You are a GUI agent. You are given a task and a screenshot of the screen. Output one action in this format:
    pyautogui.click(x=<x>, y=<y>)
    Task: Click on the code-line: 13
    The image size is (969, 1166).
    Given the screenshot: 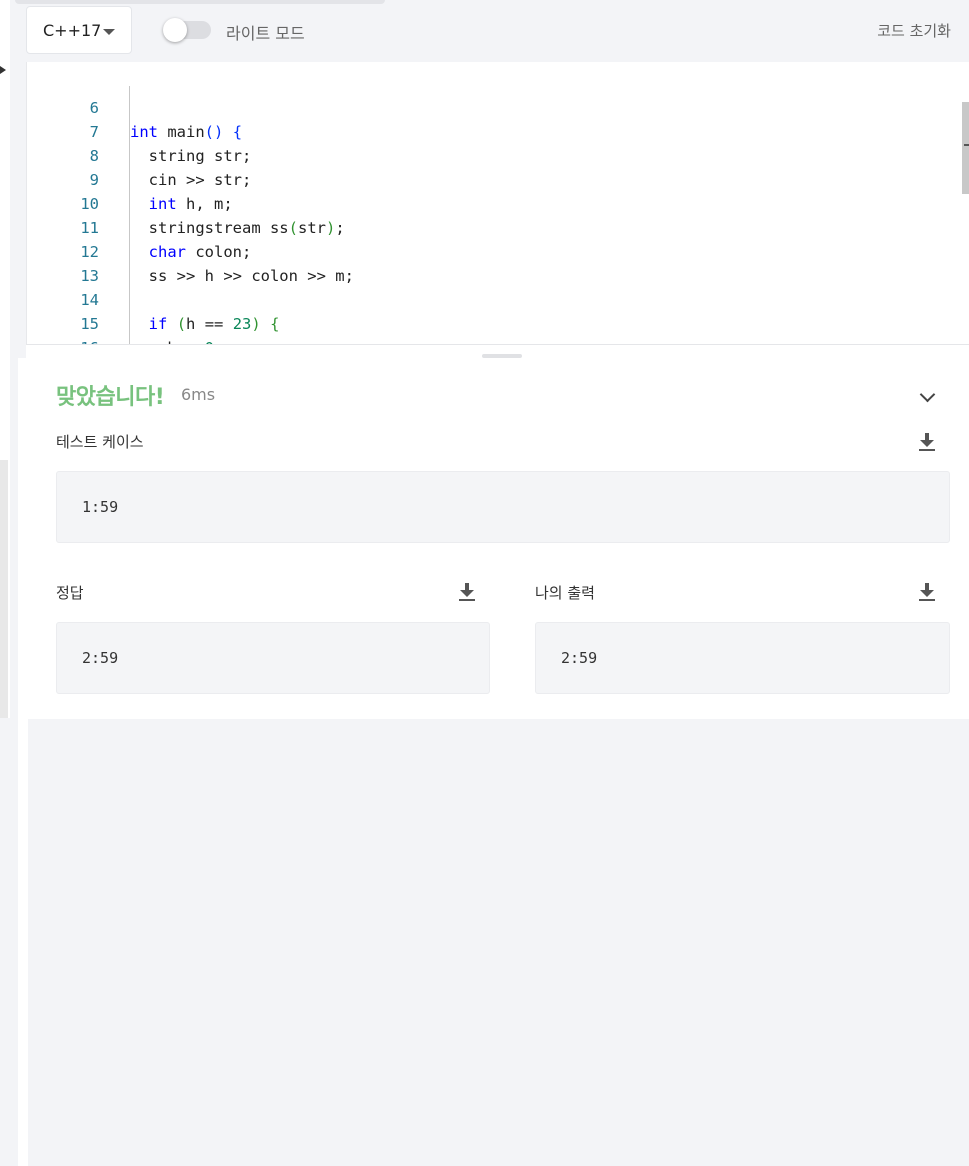 What is the action you would take?
    pyautogui.click(x=498, y=262)
    